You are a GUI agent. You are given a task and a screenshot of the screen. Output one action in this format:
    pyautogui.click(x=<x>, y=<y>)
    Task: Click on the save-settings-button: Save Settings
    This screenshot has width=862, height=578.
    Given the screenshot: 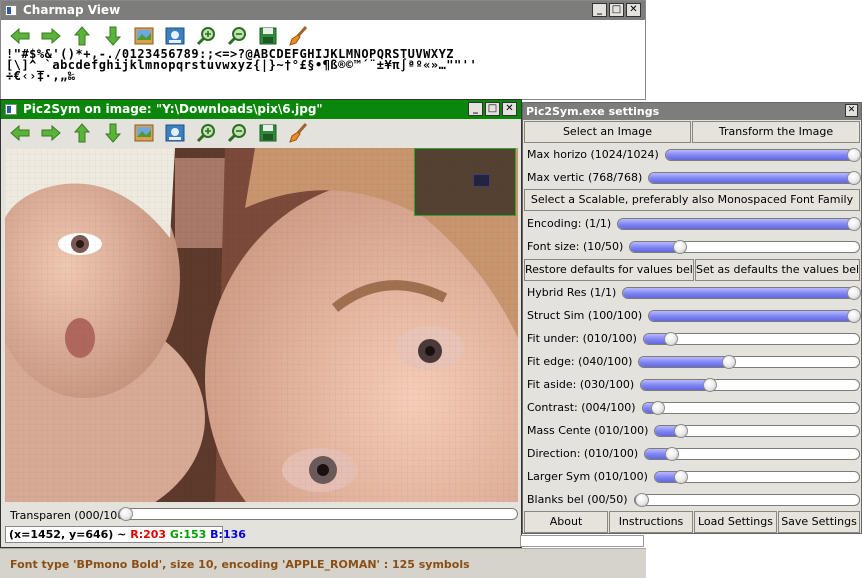 What is the action you would take?
    pyautogui.click(x=819, y=522)
    